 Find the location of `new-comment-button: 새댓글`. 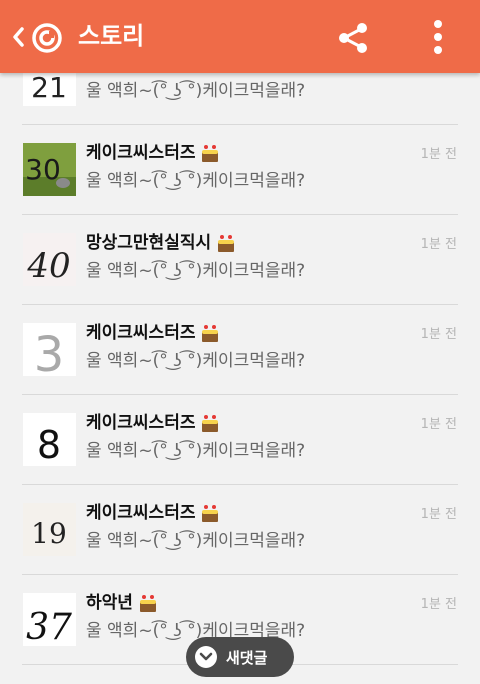

new-comment-button: 새댓글 is located at coordinates (240, 657).